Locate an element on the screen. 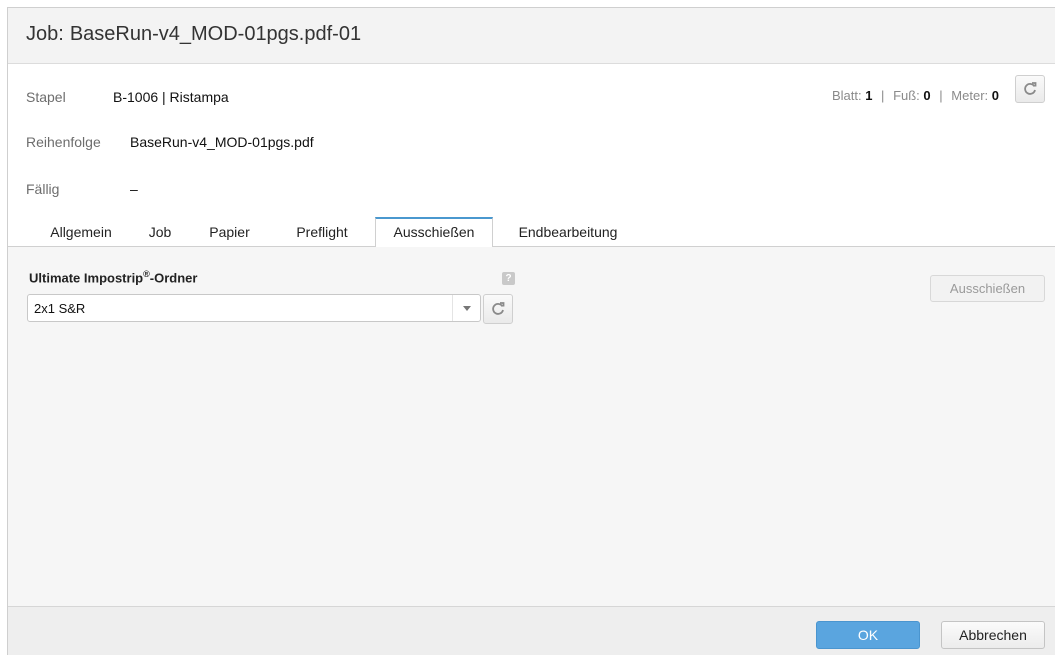  impostrip-folder-label: Ultimate Impostrip®-Ordner is located at coordinates (113, 277).